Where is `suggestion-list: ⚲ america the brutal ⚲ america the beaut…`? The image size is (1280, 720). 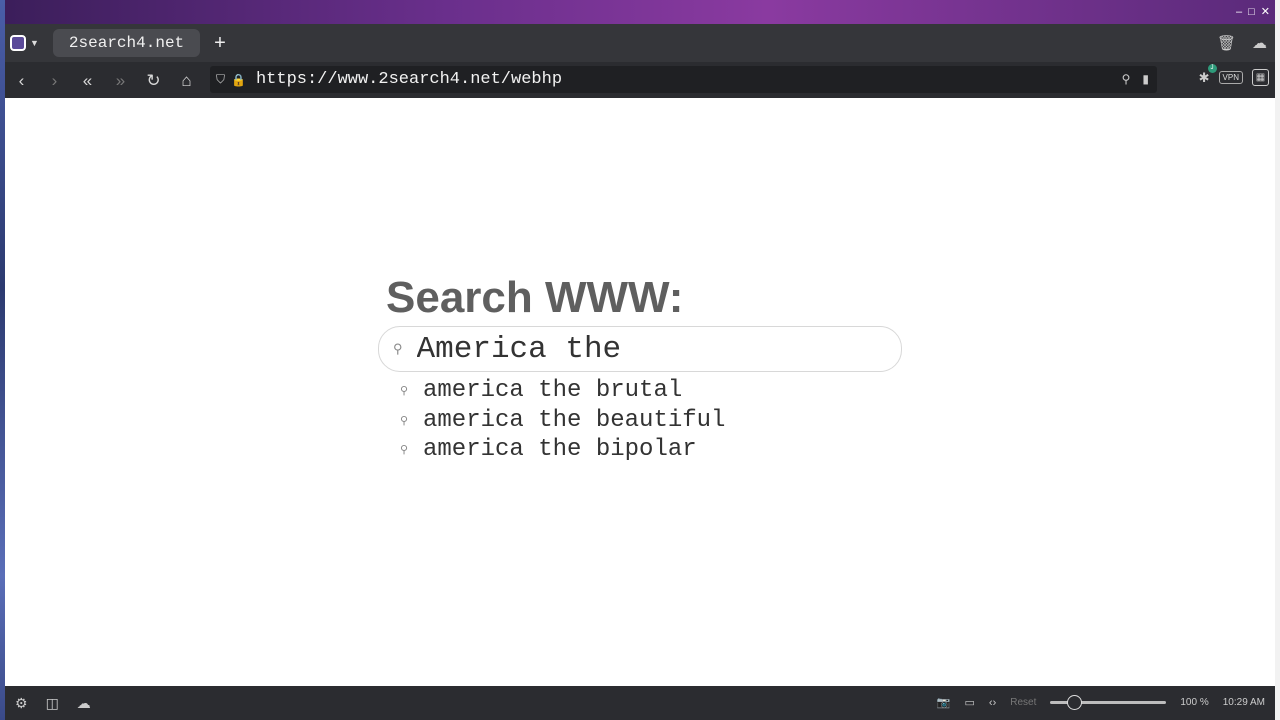
suggestion-list: ⚲ america the brutal ⚲ america the beaut… is located at coordinates (562, 420).